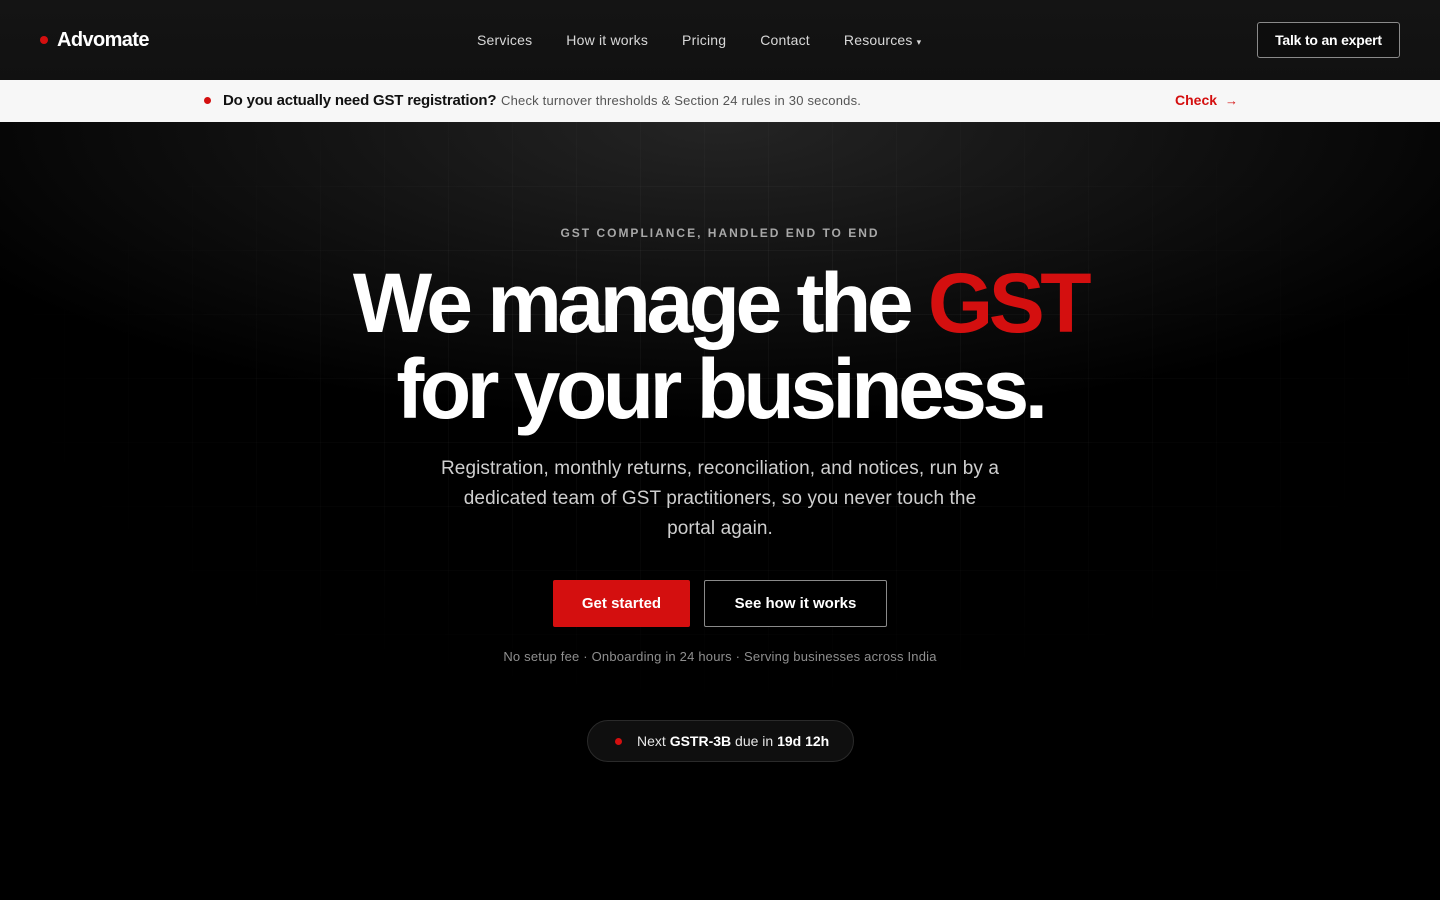  Describe the element at coordinates (795, 603) in the screenshot. I see `see-how-it-works-button: See how it works` at that location.